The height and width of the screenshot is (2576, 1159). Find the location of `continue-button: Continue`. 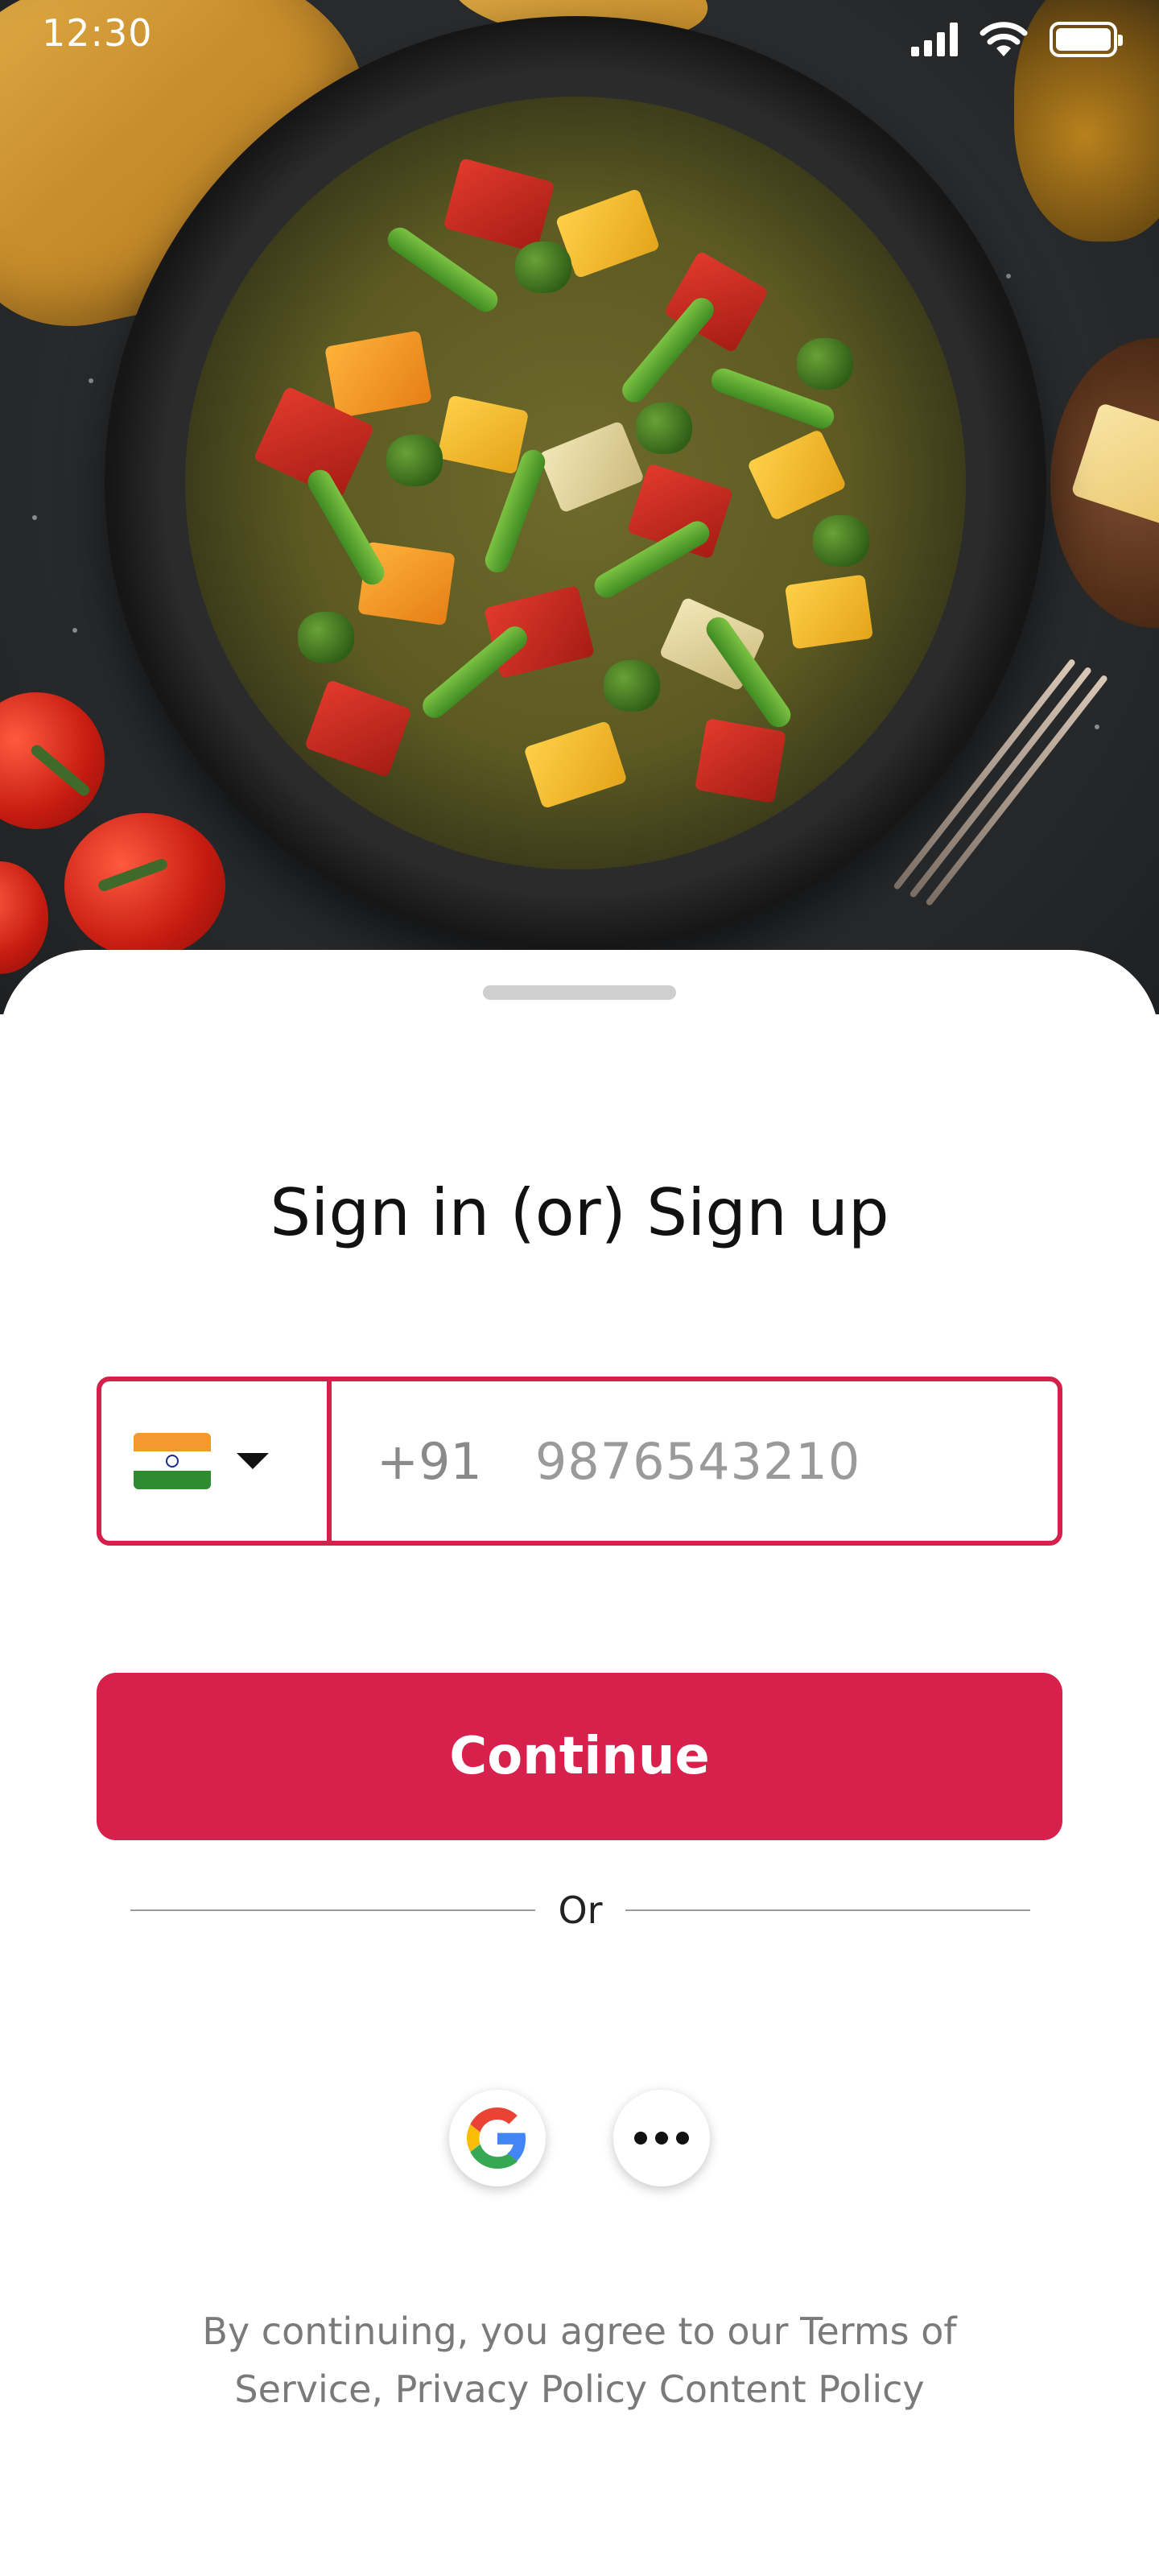

continue-button: Continue is located at coordinates (579, 1756).